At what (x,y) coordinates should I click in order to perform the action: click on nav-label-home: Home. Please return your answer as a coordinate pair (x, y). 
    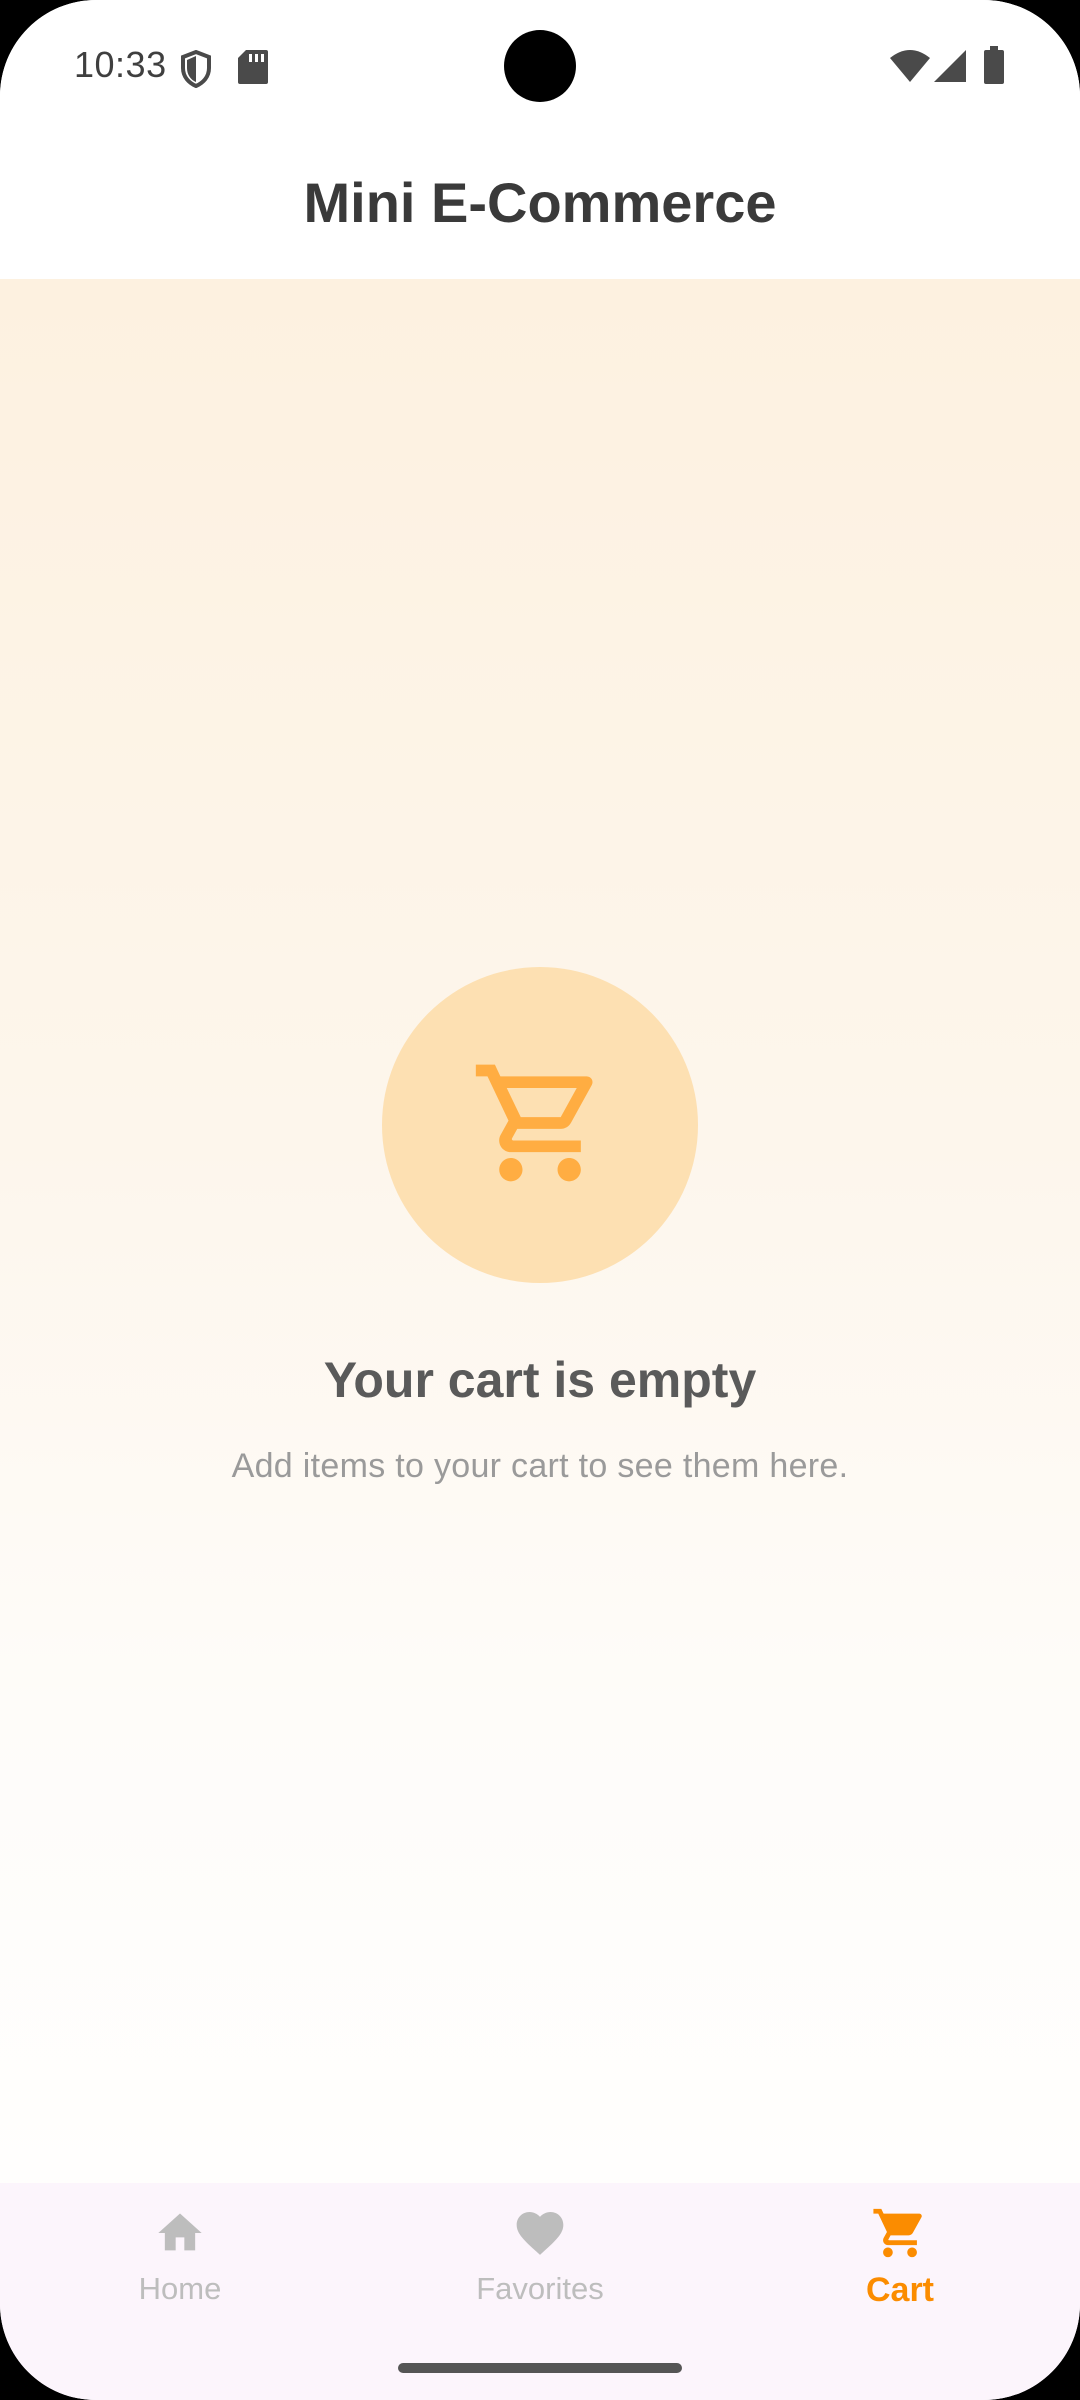
    Looking at the image, I should click on (180, 2288).